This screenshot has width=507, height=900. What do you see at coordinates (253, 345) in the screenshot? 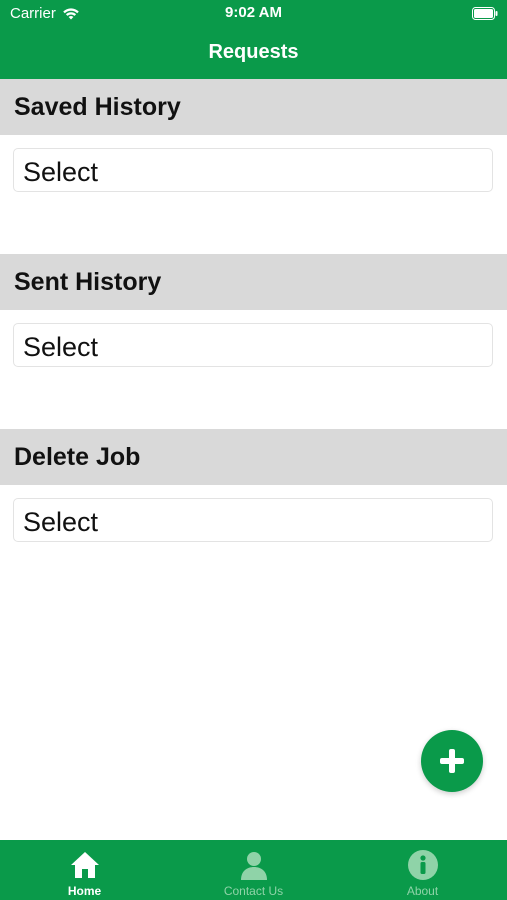
I see `sent-history-select: Select` at bounding box center [253, 345].